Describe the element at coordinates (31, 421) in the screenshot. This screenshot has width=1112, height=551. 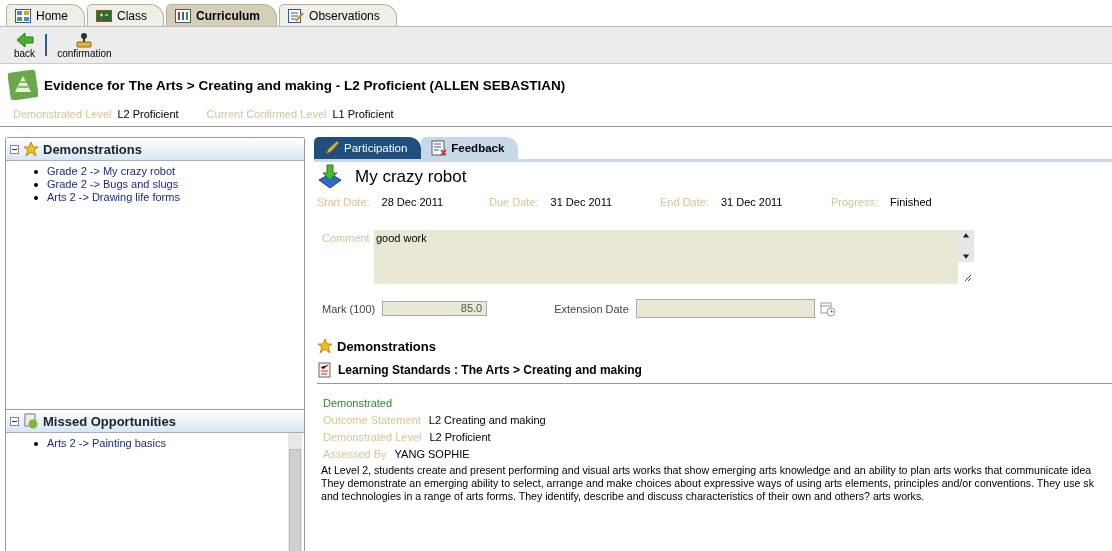
I see `notepad-recycle-icon` at that location.